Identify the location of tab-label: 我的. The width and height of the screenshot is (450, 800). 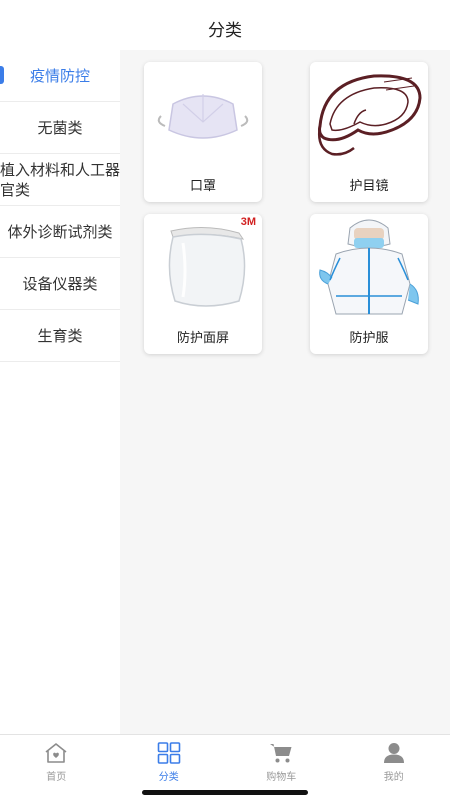
(393, 777).